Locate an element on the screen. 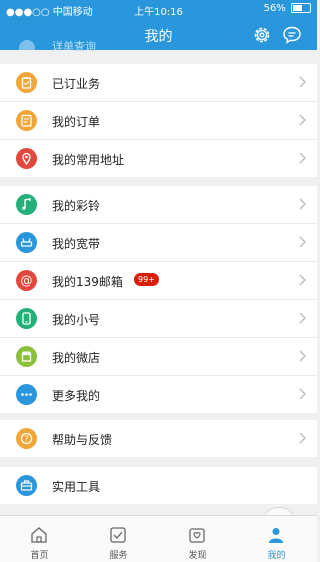 The height and width of the screenshot is (562, 320). tab-label: 服务 is located at coordinates (118, 556).